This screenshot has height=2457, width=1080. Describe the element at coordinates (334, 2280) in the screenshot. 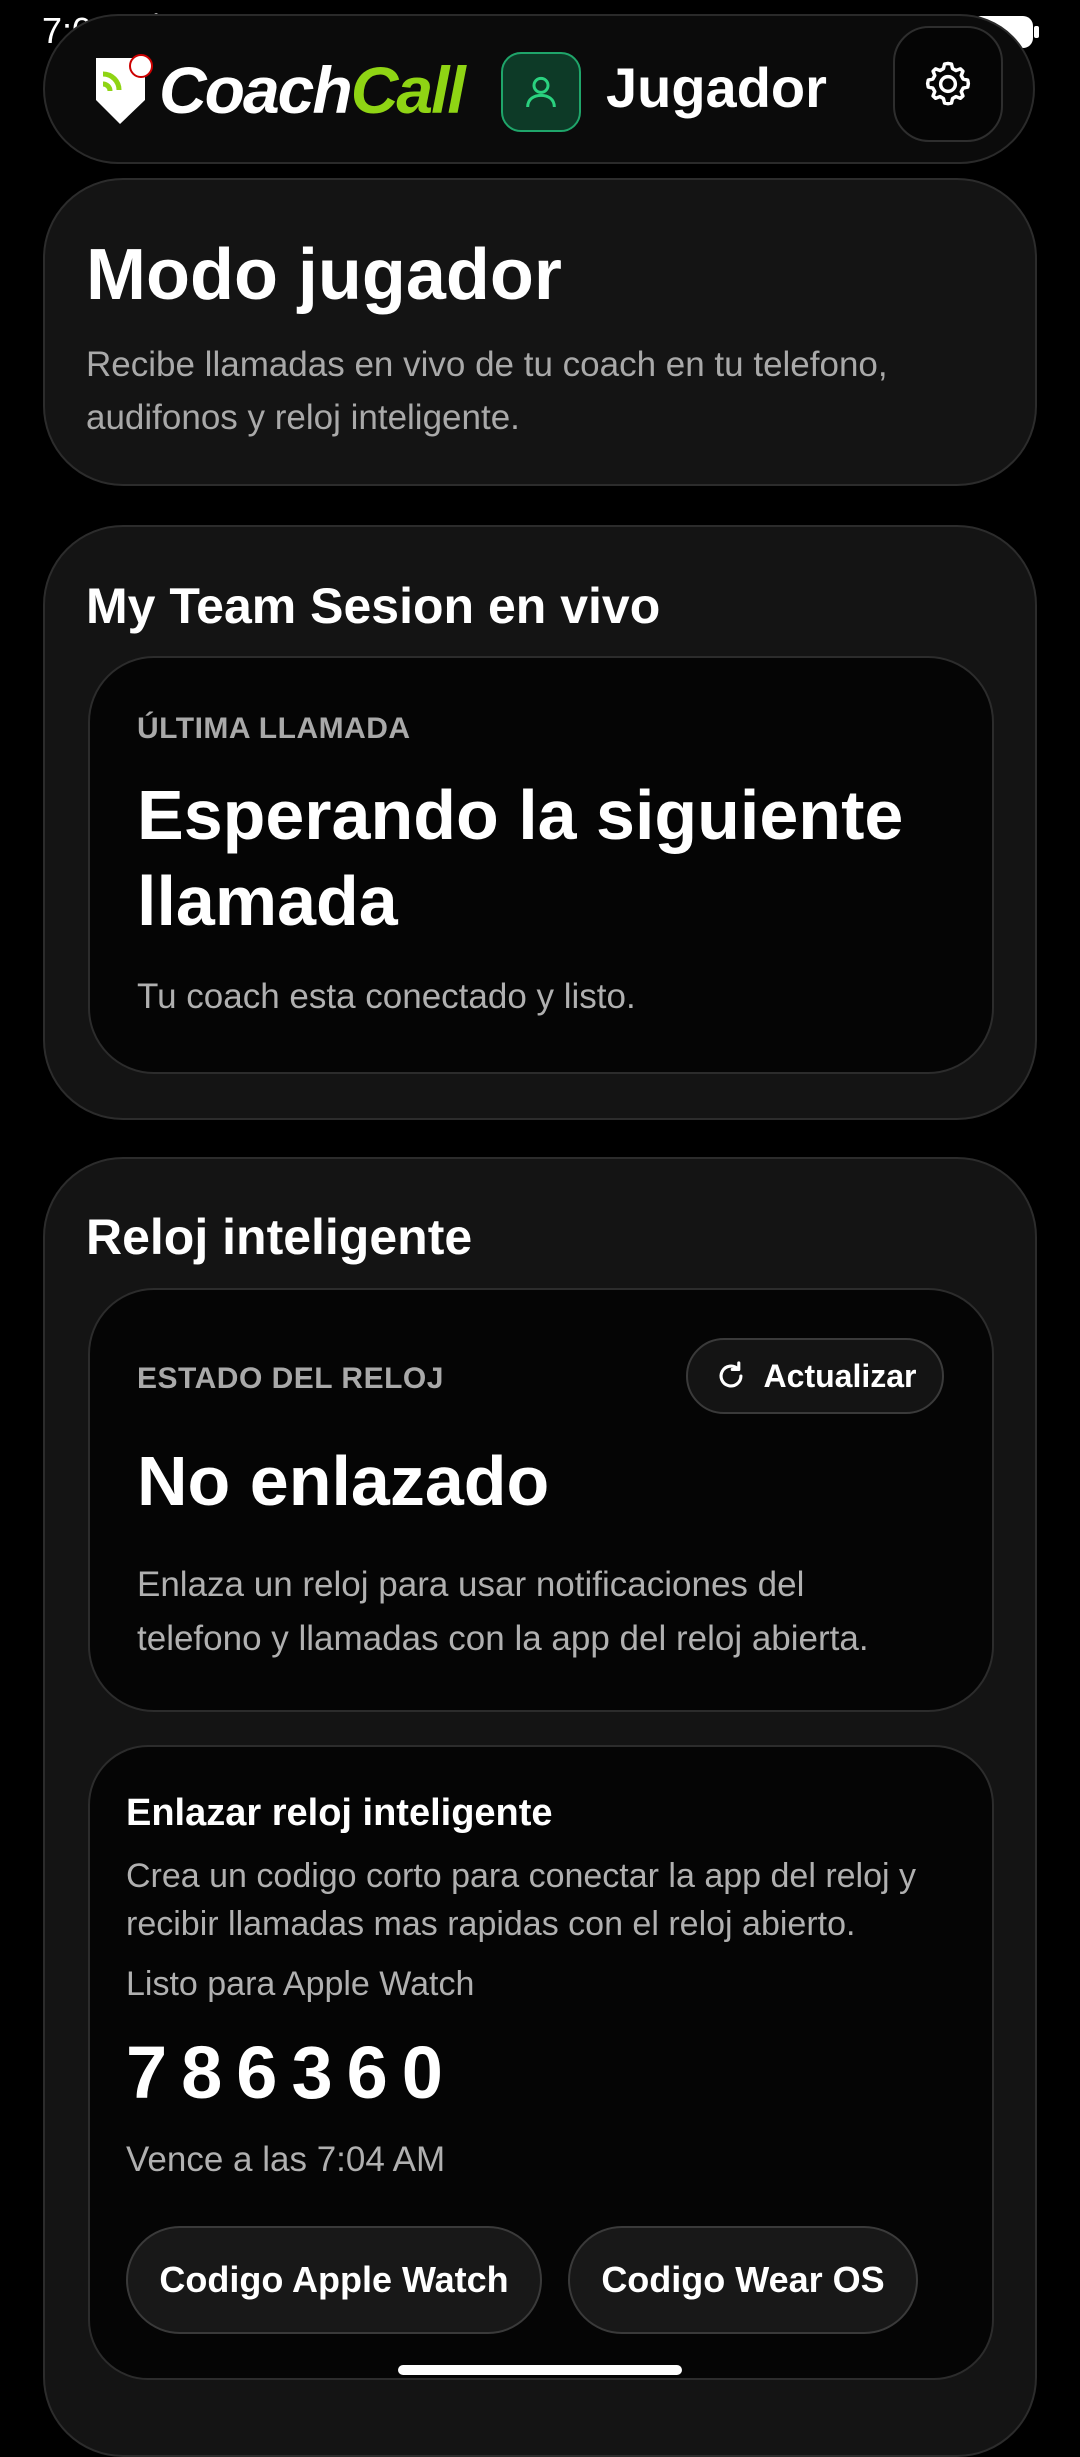

I see `apple-watch-code-button: Codigo Apple Watch` at that location.